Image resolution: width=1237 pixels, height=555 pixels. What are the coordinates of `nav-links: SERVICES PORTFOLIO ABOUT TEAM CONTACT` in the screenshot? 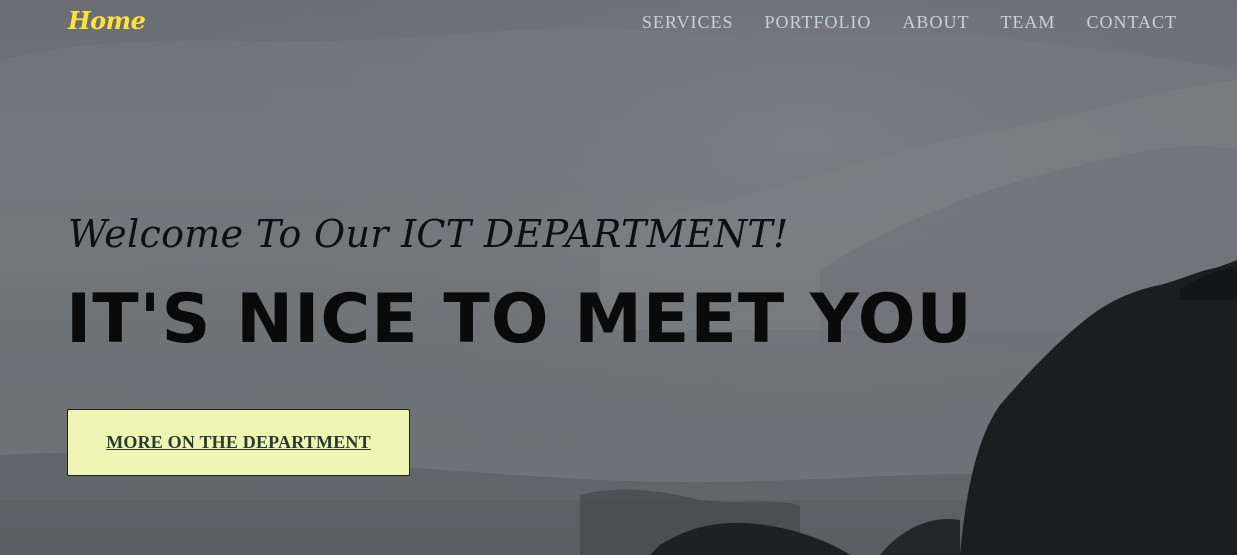 It's located at (909, 22).